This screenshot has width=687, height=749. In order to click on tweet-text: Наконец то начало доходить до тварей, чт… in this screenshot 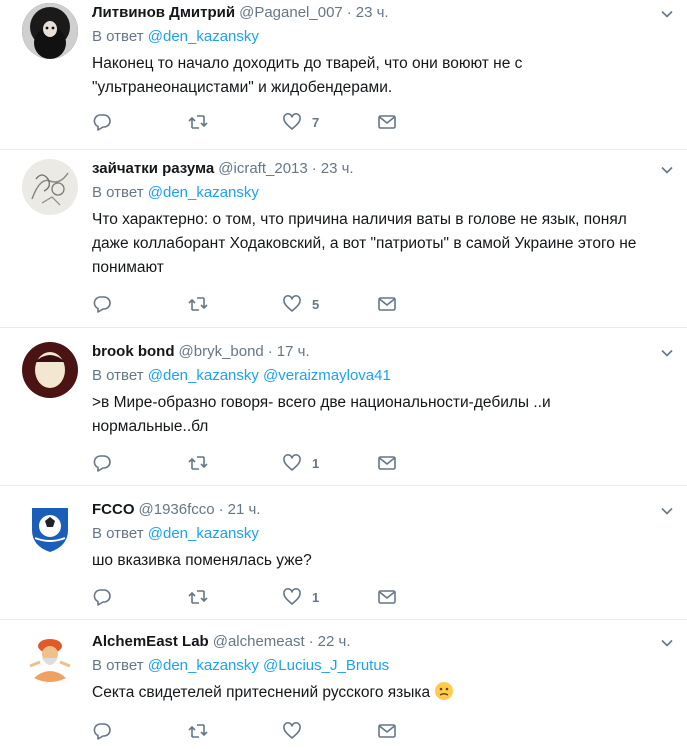, I will do `click(307, 75)`.